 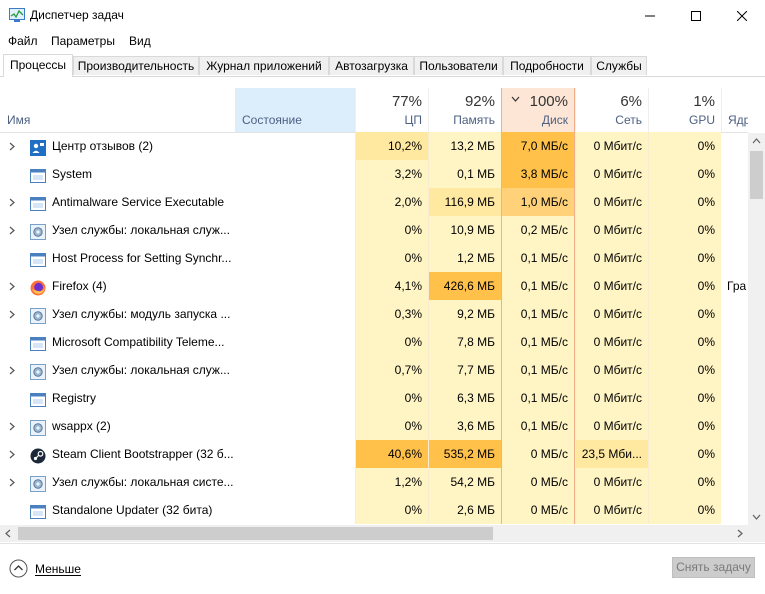 I want to click on scroll-left-icon, so click(x=8, y=533).